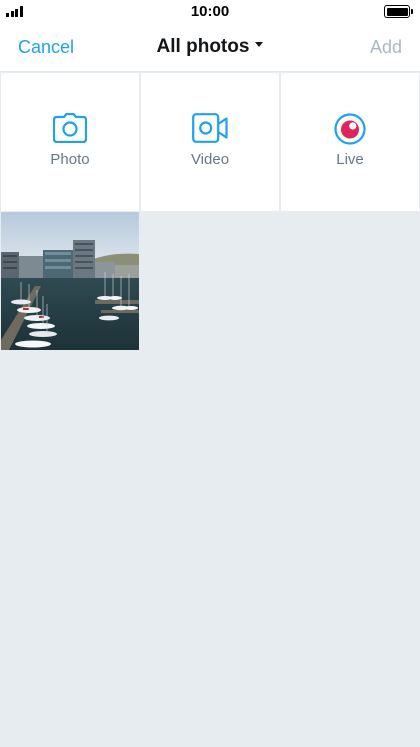 This screenshot has width=420, height=747. I want to click on live-broadcast-tile: Live, so click(350, 142).